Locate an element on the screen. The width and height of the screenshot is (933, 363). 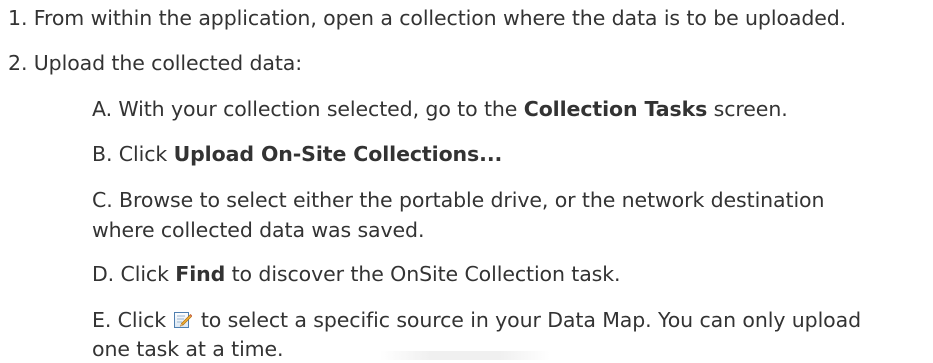
bottom-shadow is located at coordinates (465, 355).